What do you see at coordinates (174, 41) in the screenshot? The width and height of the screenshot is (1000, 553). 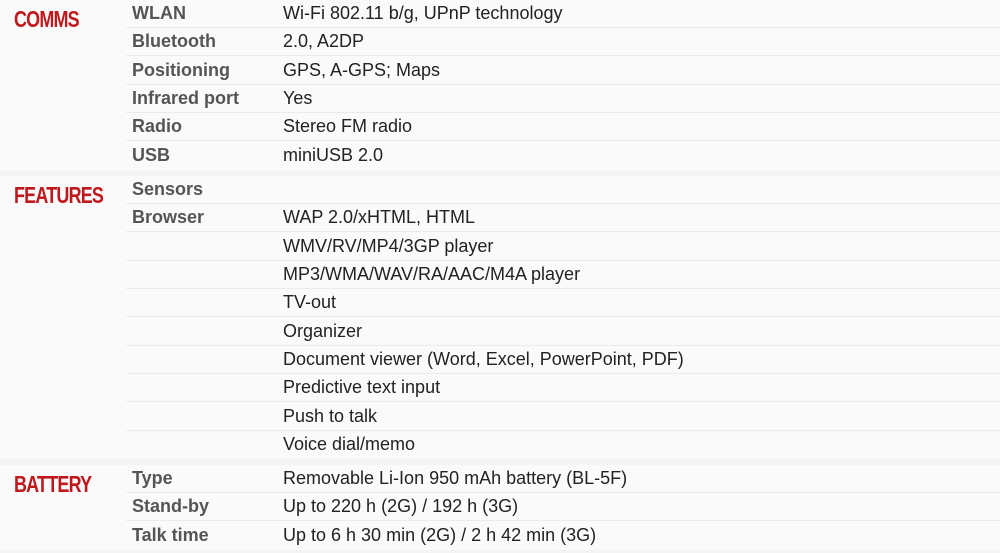 I see `spec-key: Bluetooth` at bounding box center [174, 41].